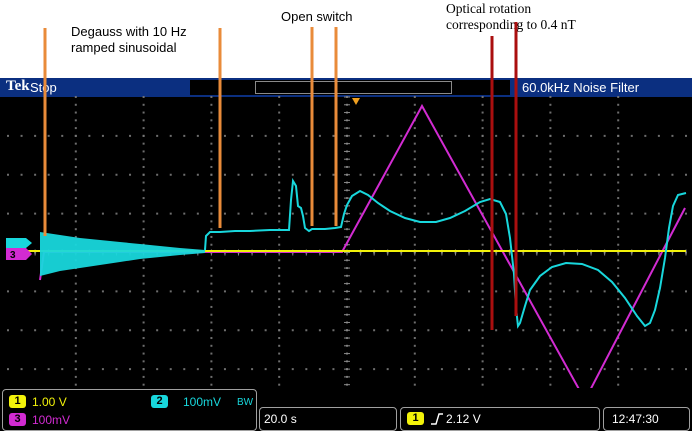  I want to click on ch3-scale: 100mV, so click(51, 420).